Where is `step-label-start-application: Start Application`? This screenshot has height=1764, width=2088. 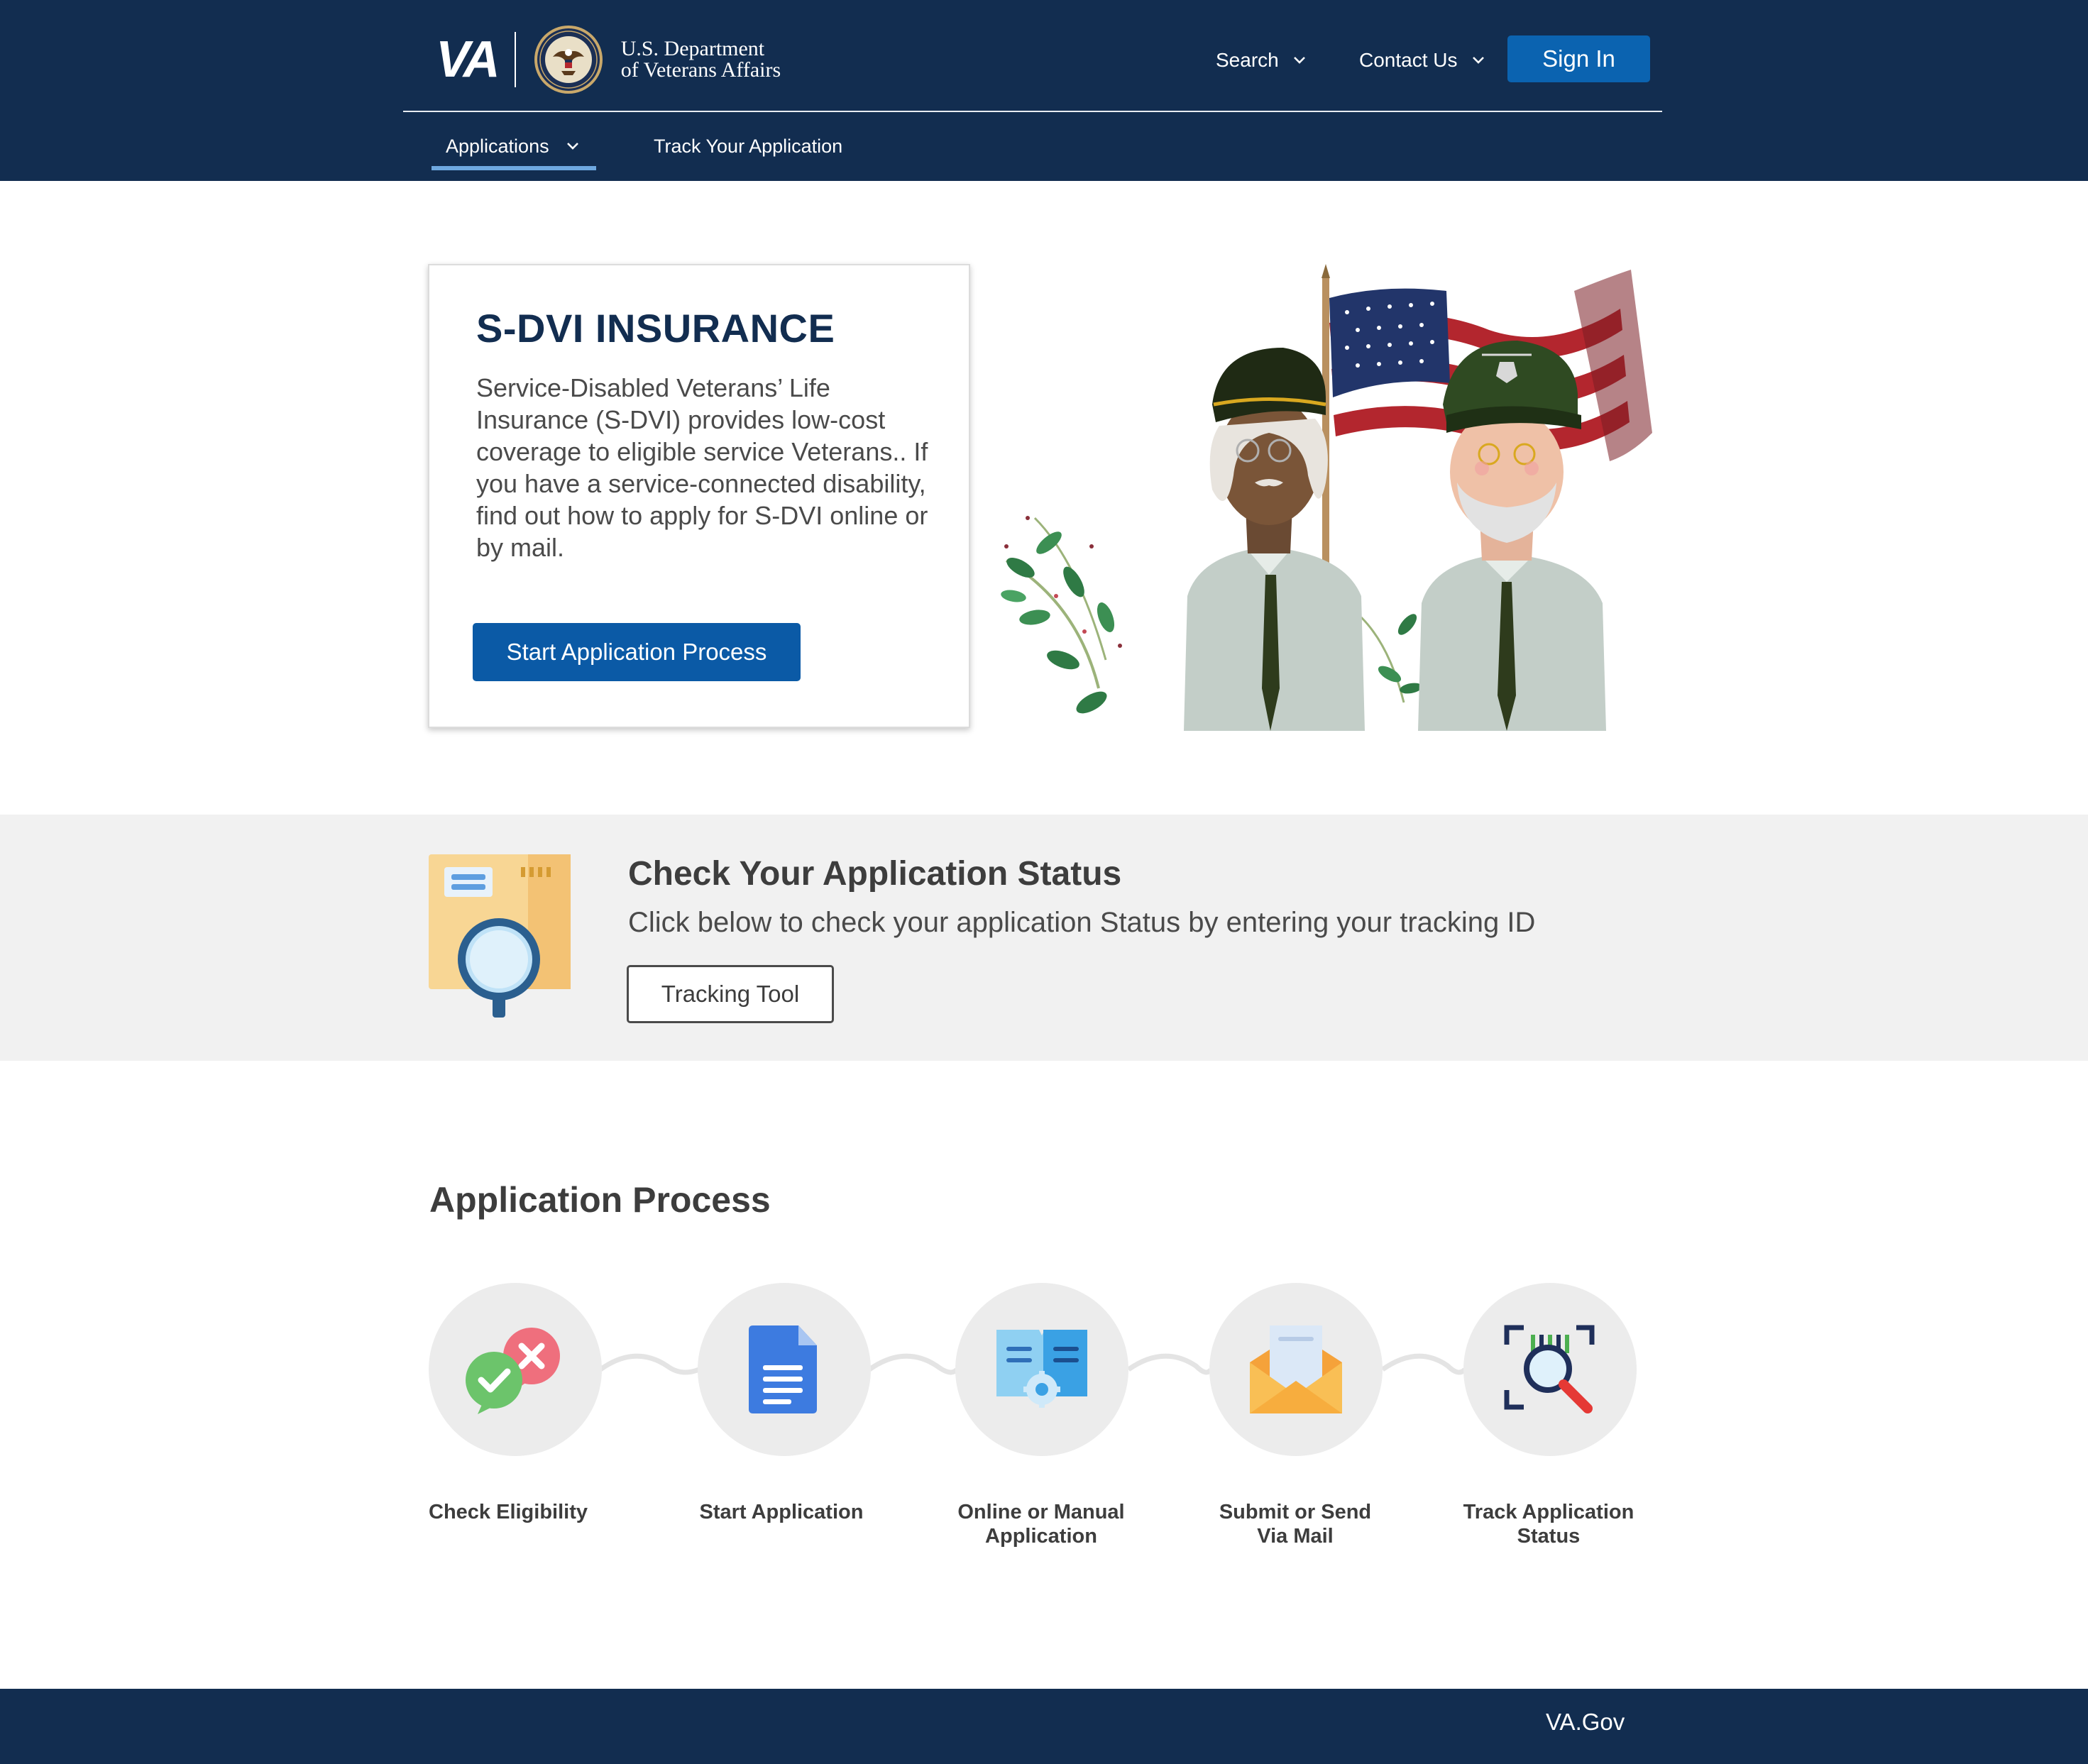
step-label-start-application: Start Application is located at coordinates (781, 1512).